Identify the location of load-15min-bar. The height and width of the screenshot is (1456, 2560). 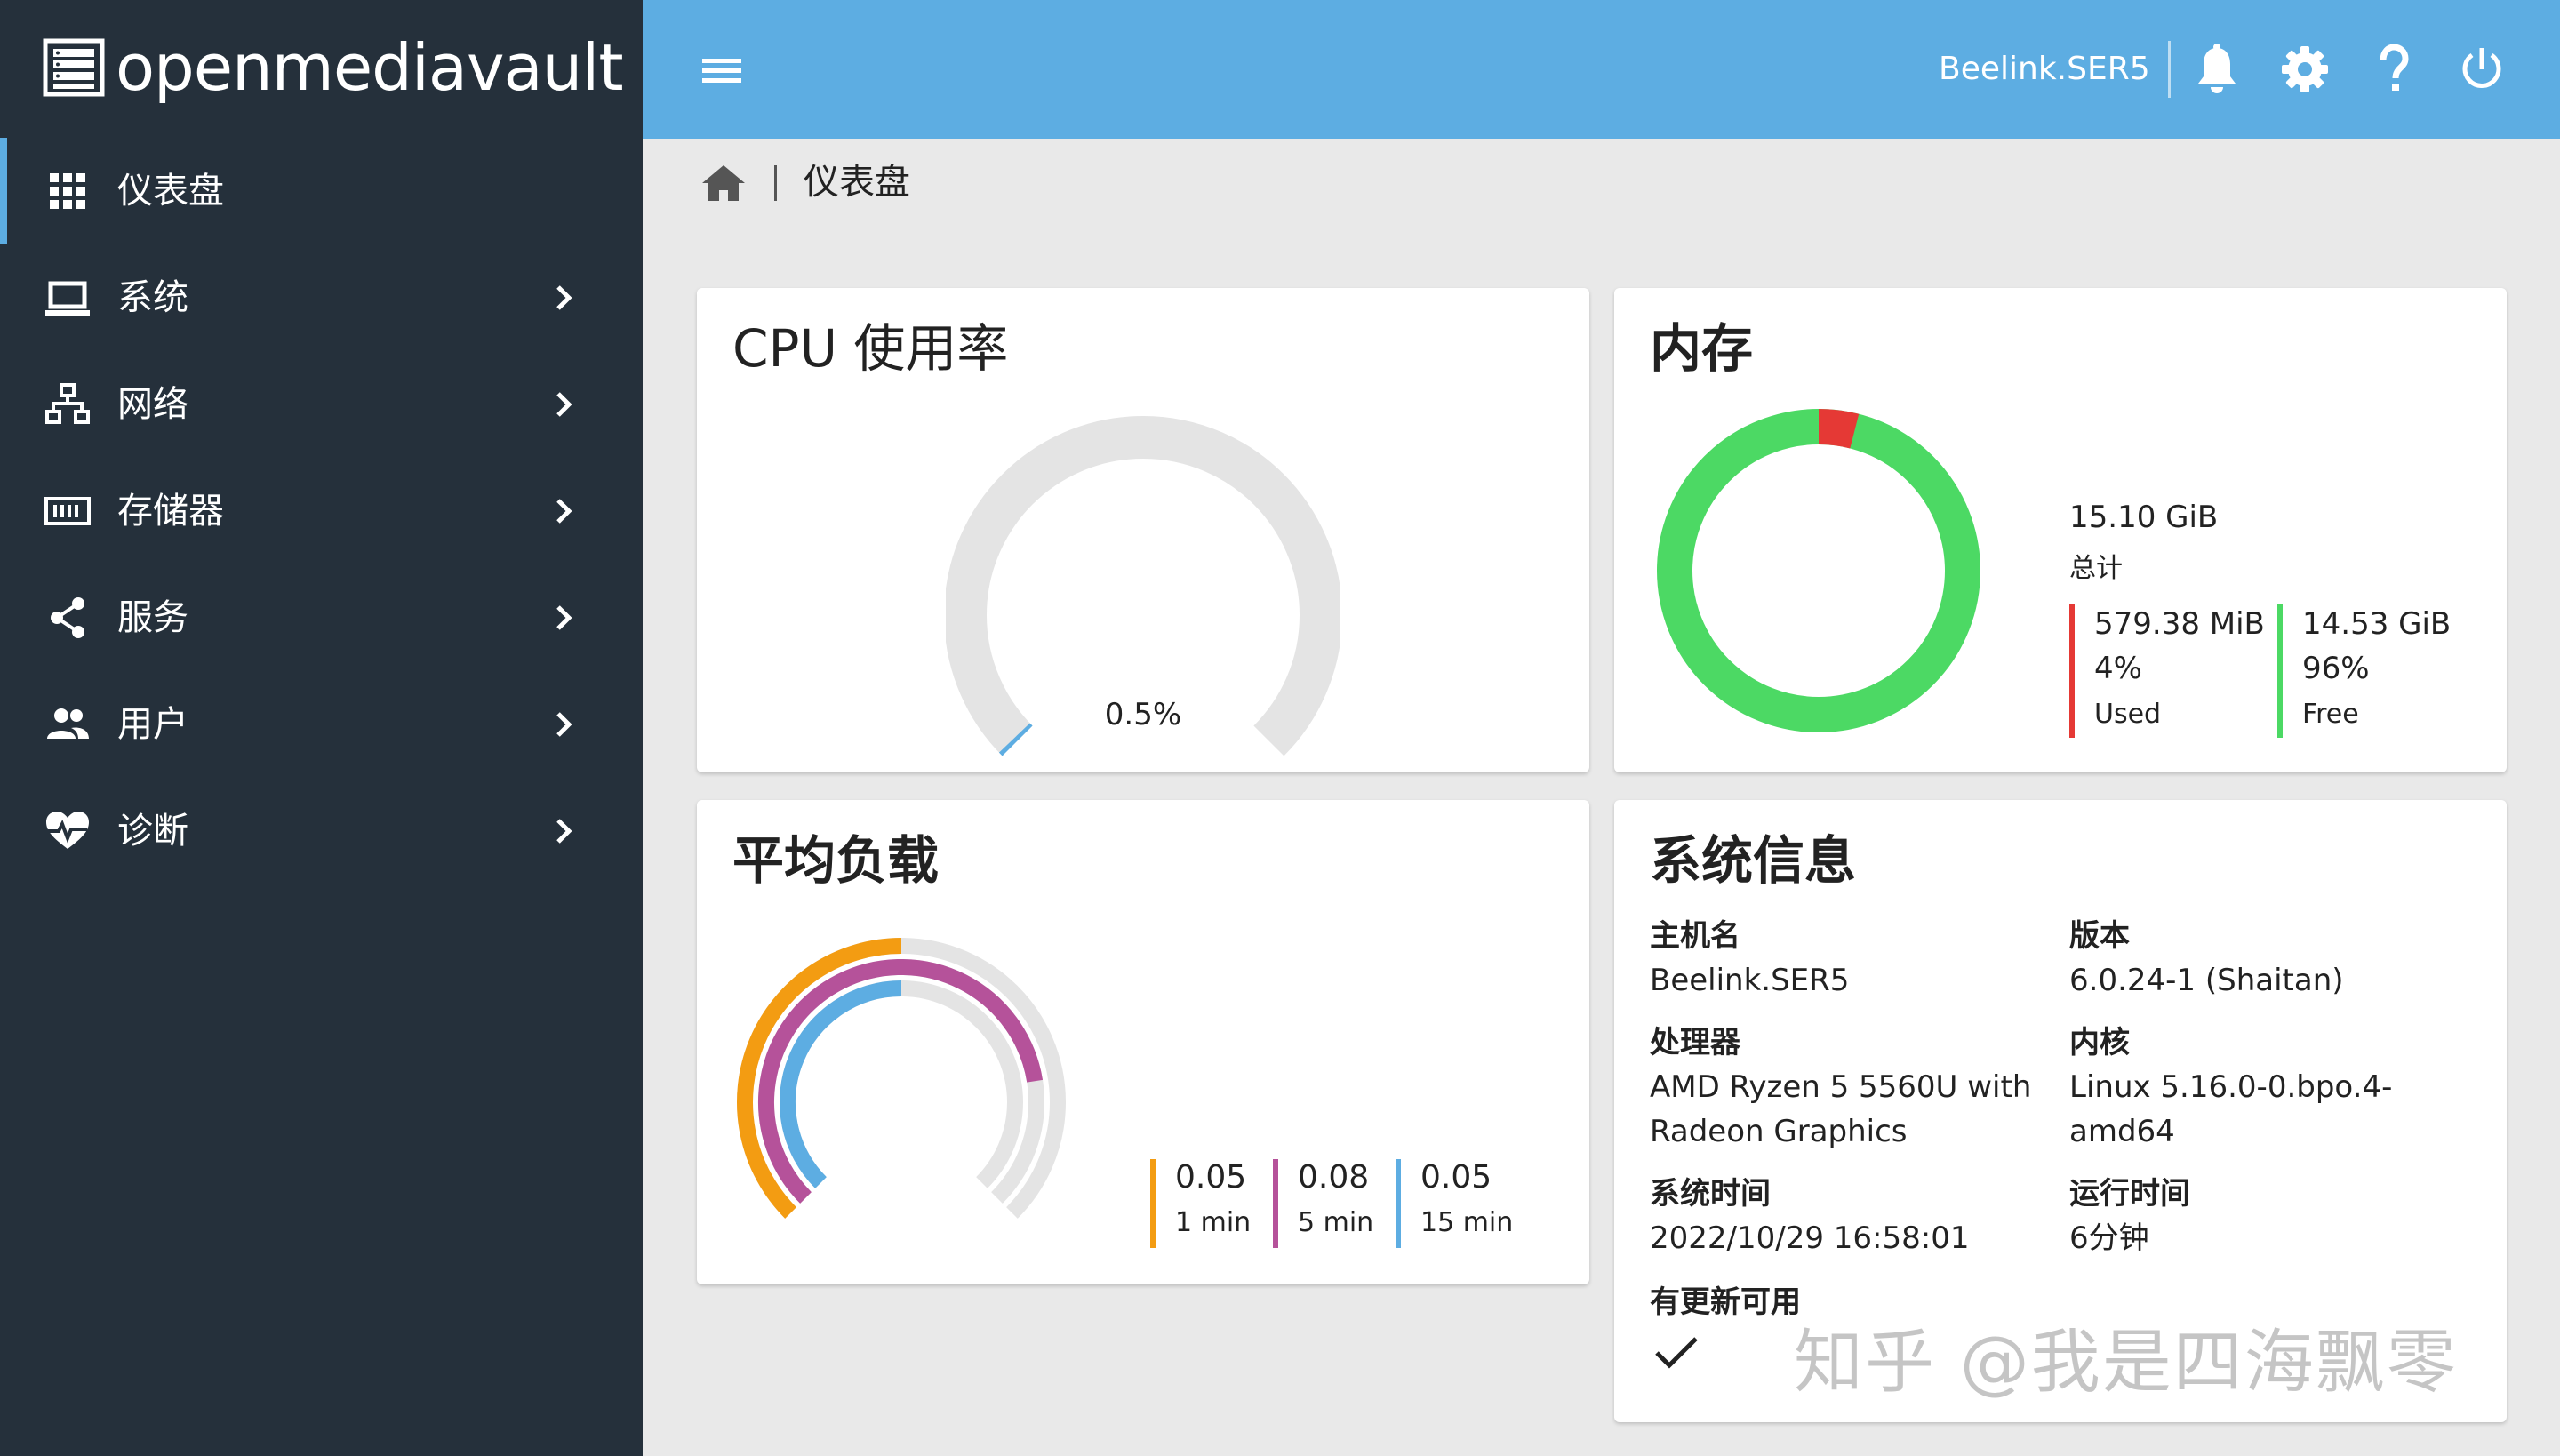
(1398, 1203).